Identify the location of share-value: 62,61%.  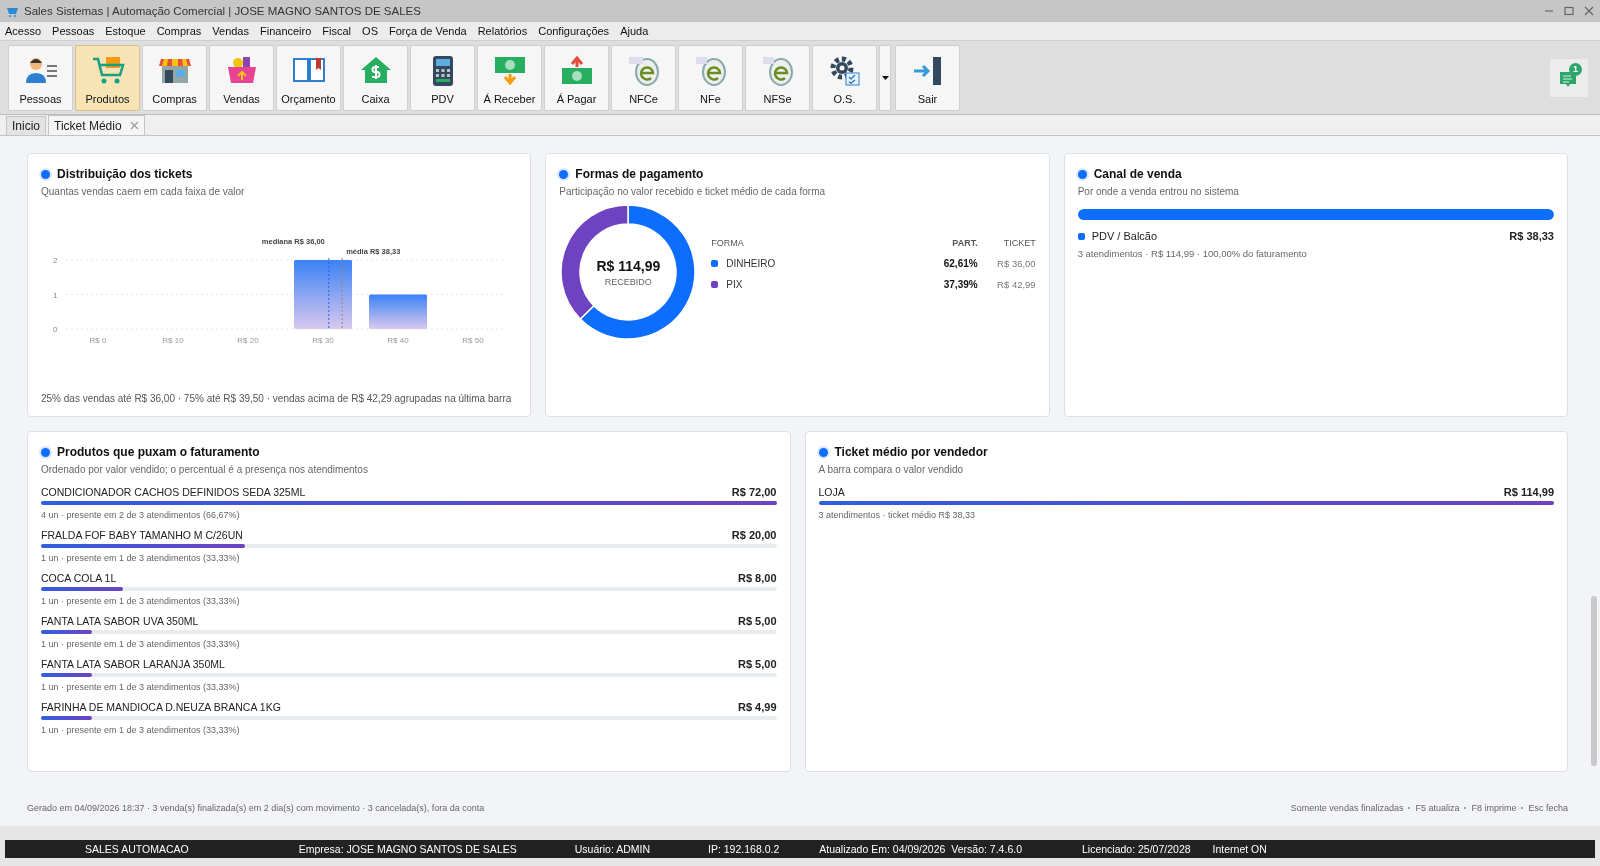
(960, 263).